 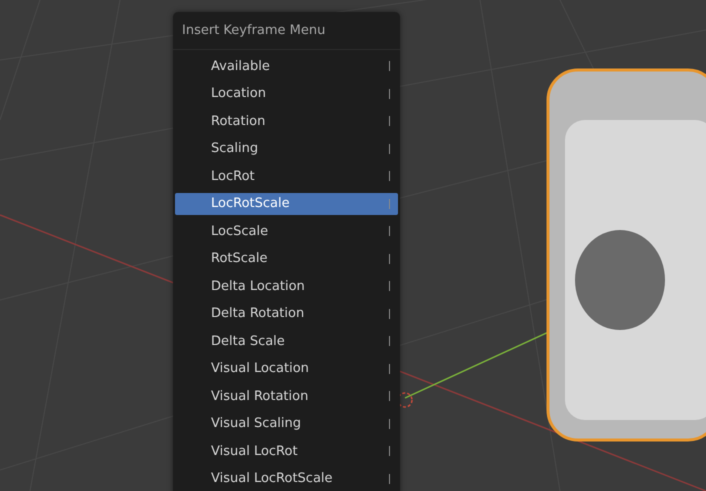 I want to click on menu-item: Rotation, so click(x=286, y=121).